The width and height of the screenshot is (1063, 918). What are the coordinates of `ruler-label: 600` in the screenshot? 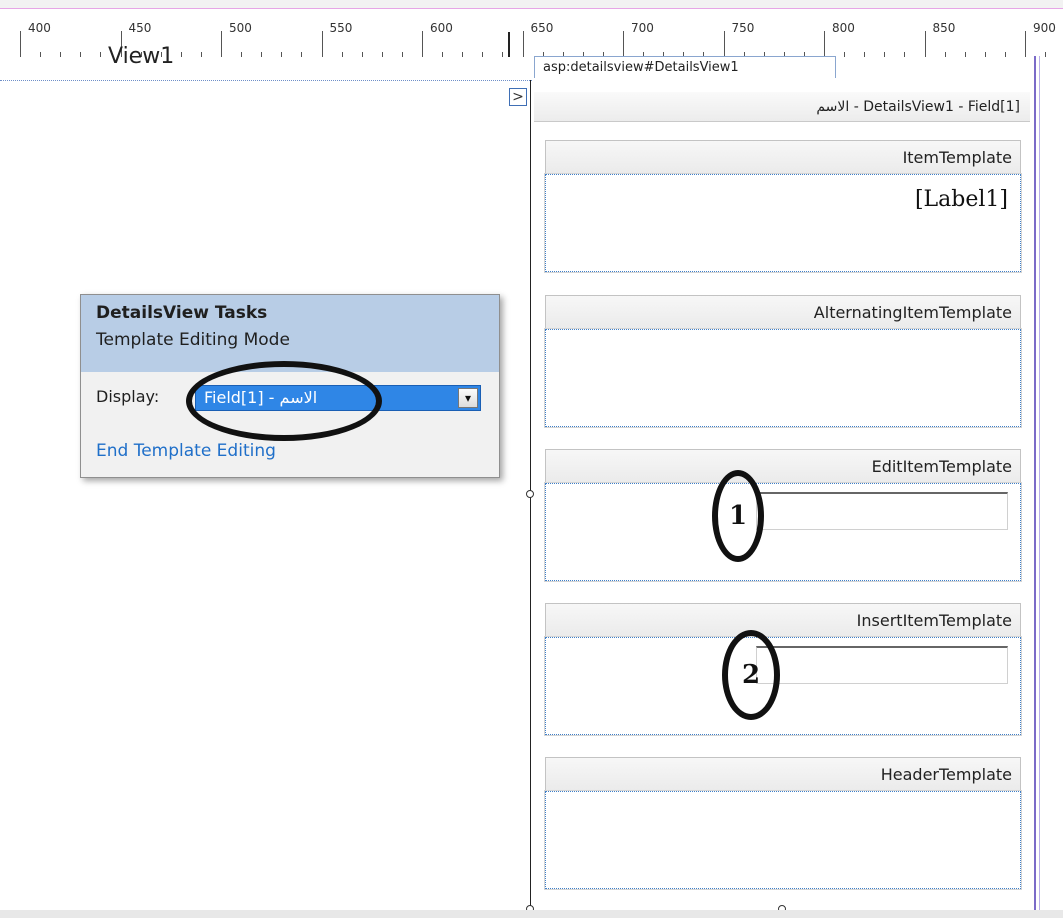 It's located at (441, 28).